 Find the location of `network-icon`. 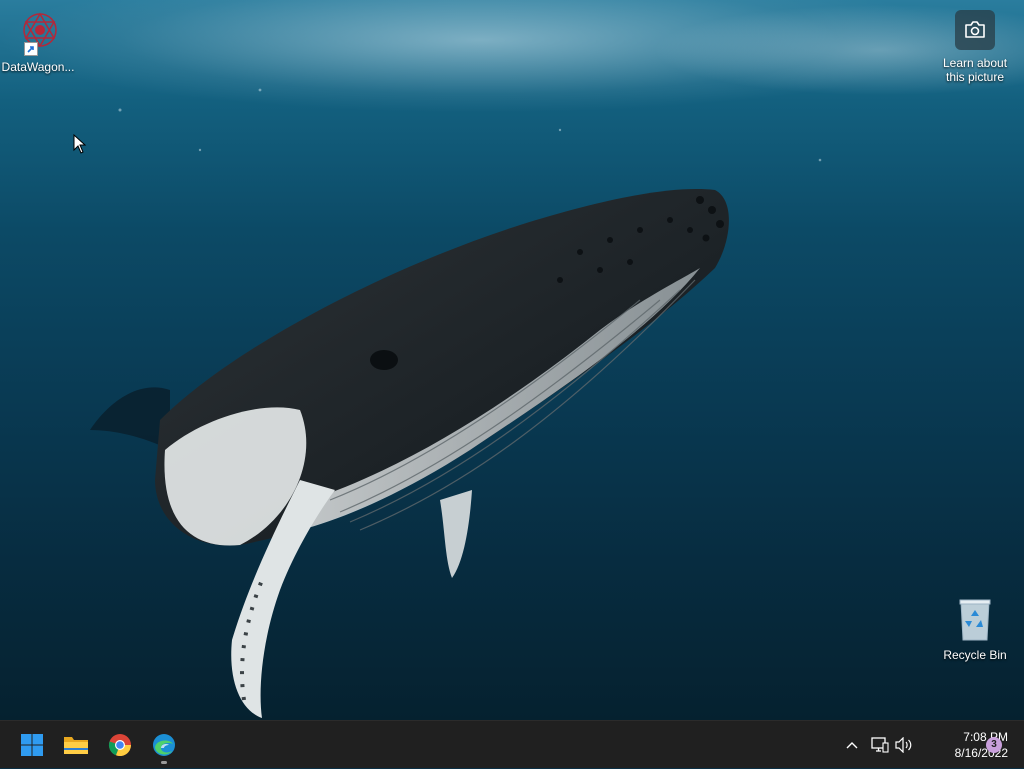

network-icon is located at coordinates (880, 745).